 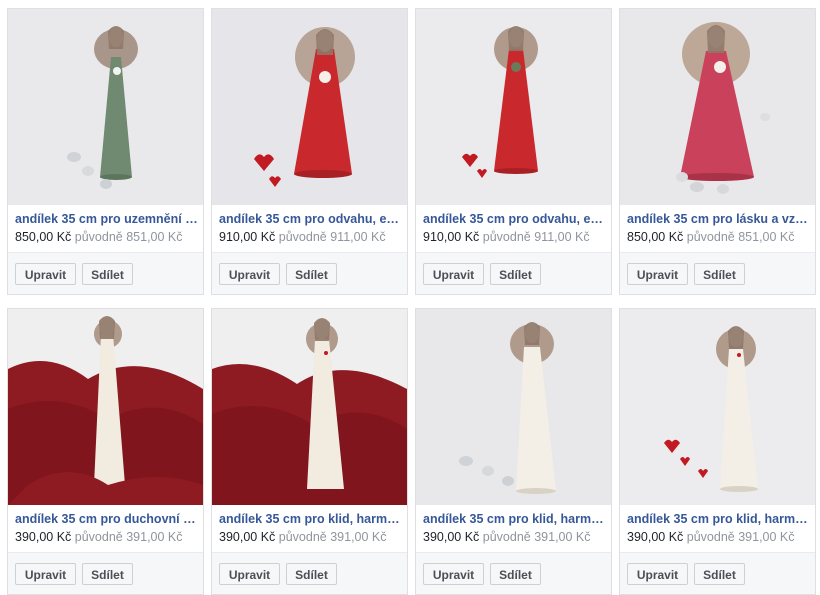 I want to click on product-title-link: andílek 35 cm pro uzemnění a stabilitu, so click(x=107, y=219).